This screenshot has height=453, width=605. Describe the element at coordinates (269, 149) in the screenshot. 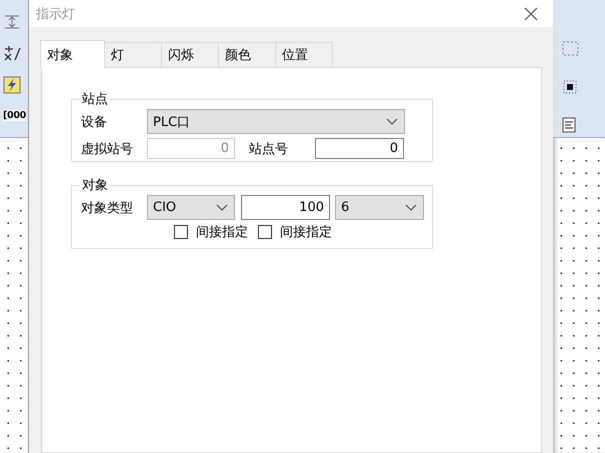

I see `field-label: 站点号` at that location.